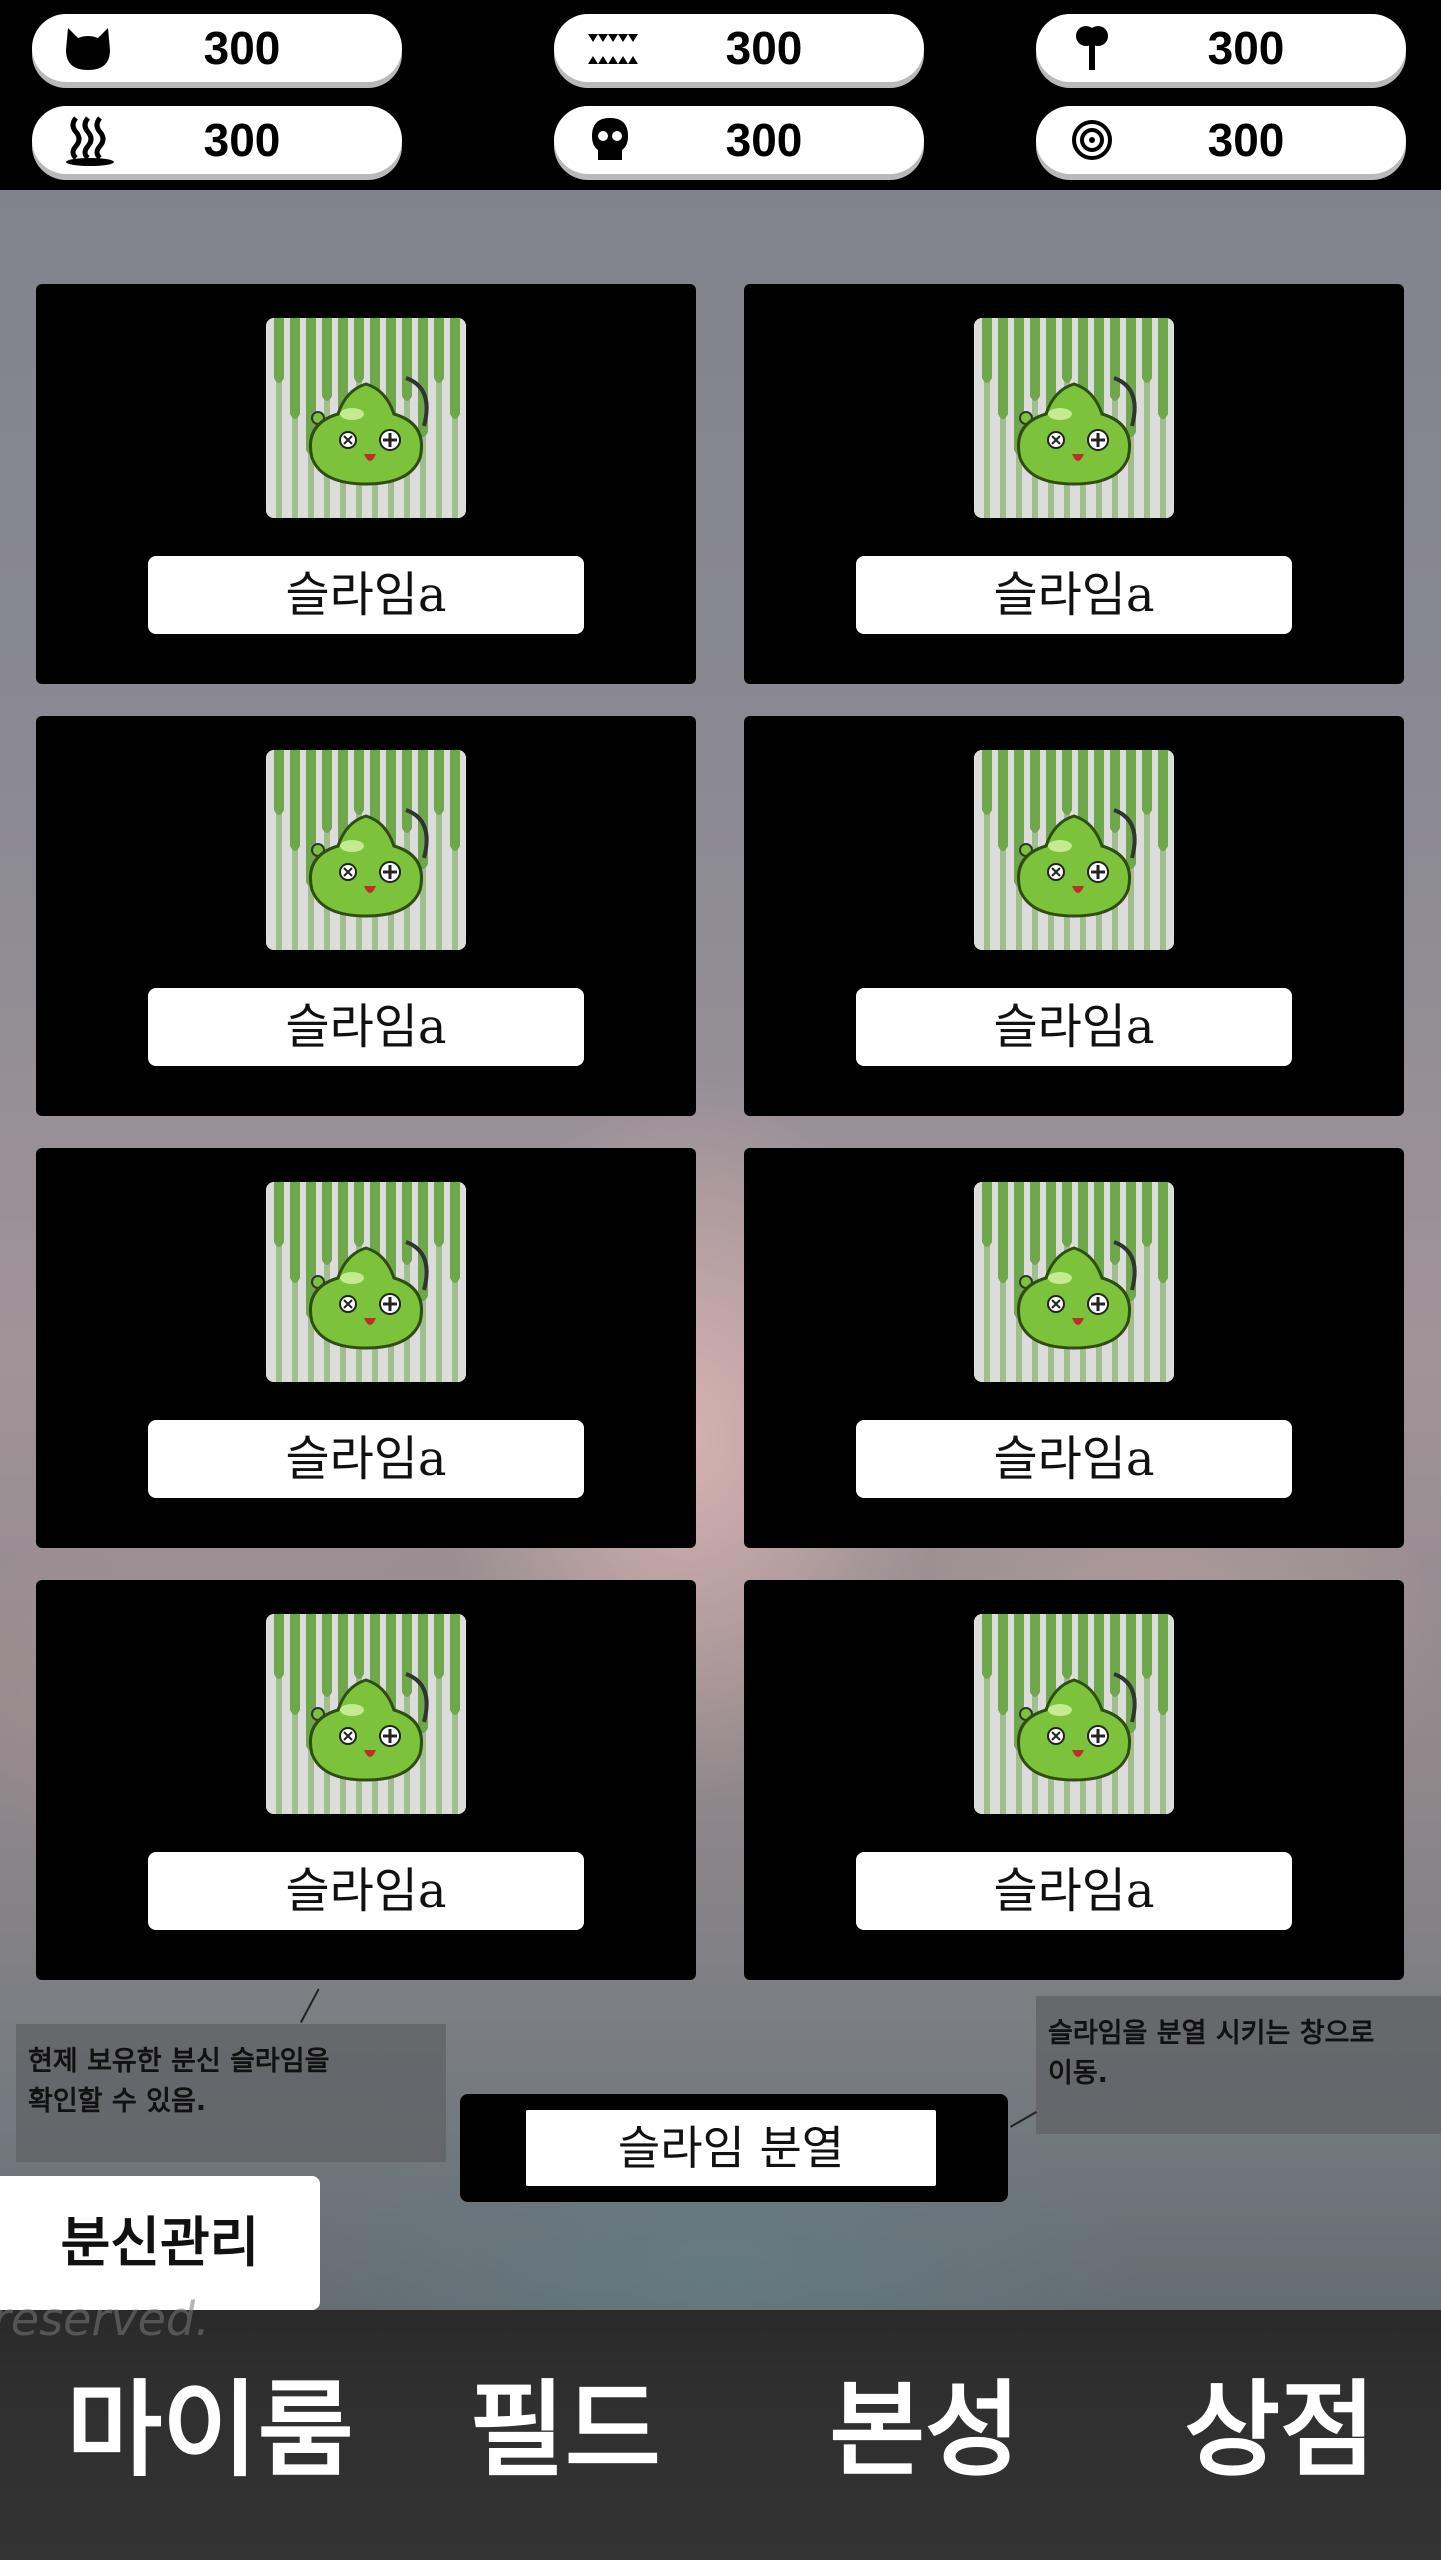 The height and width of the screenshot is (2560, 1441). What do you see at coordinates (1238, 2065) in the screenshot?
I see `split-tooltip: 슬라임을 분열 시키는 창으로 이동.` at bounding box center [1238, 2065].